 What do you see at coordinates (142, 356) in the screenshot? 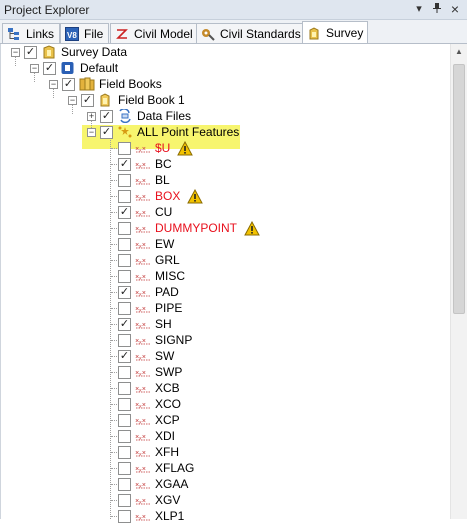
I see `feature-item: ✓ ×ₓ× SW` at bounding box center [142, 356].